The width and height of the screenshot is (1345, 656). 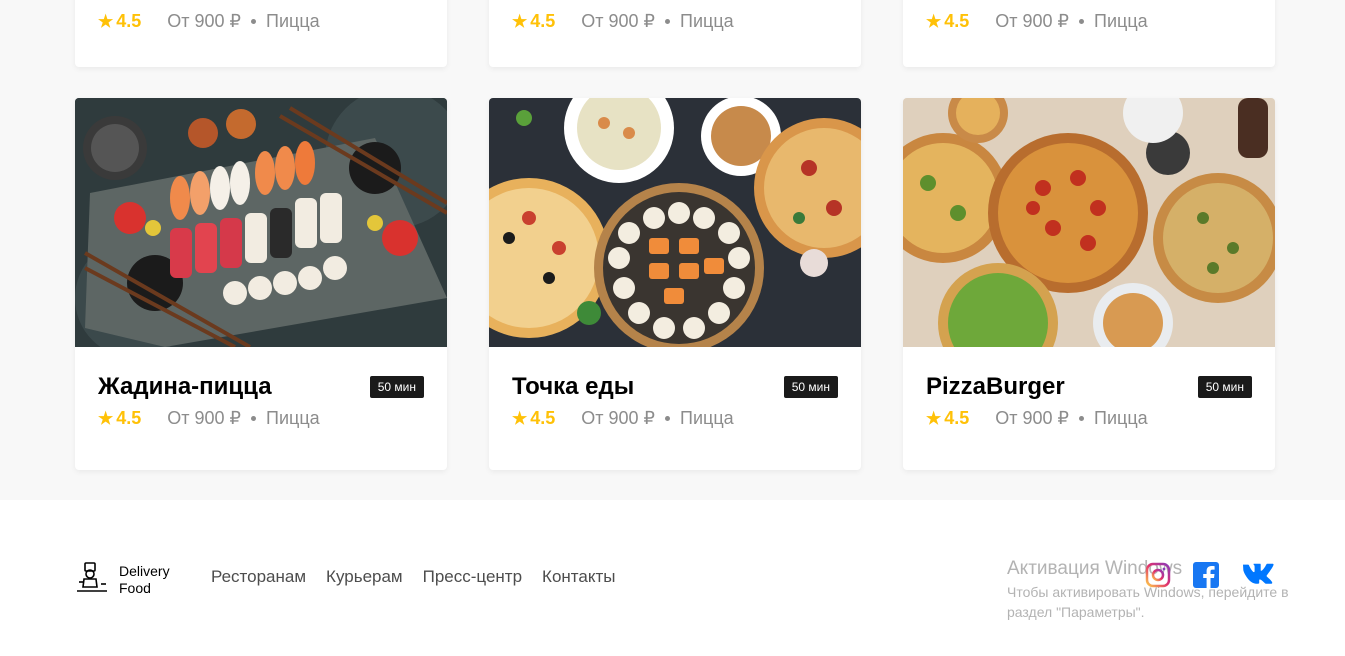 What do you see at coordinates (1206, 577) in the screenshot?
I see `facebook-icon` at bounding box center [1206, 577].